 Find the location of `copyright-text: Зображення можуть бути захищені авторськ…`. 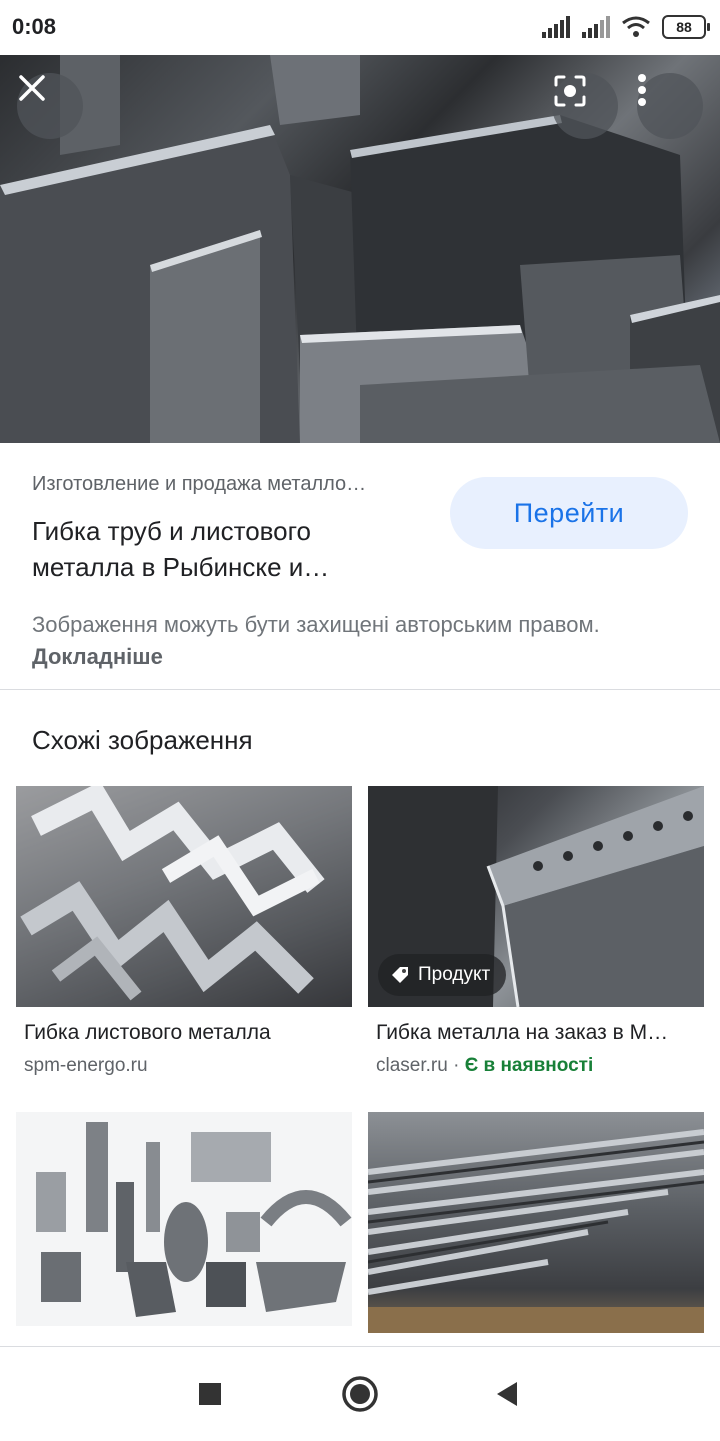

copyright-text: Зображення можуть бути захищені авторськ… is located at coordinates (316, 624).